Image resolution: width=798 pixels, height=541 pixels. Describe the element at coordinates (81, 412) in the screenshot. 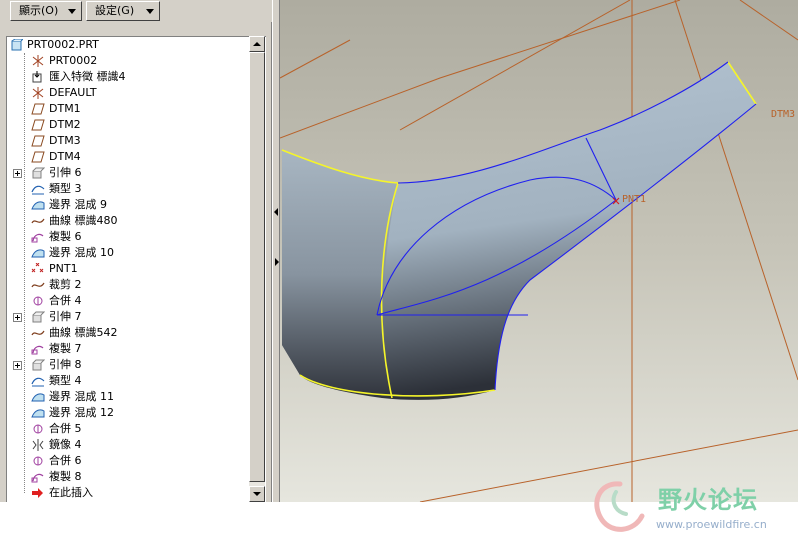

I see `tree-item-label: 邊界 混成 12` at that location.